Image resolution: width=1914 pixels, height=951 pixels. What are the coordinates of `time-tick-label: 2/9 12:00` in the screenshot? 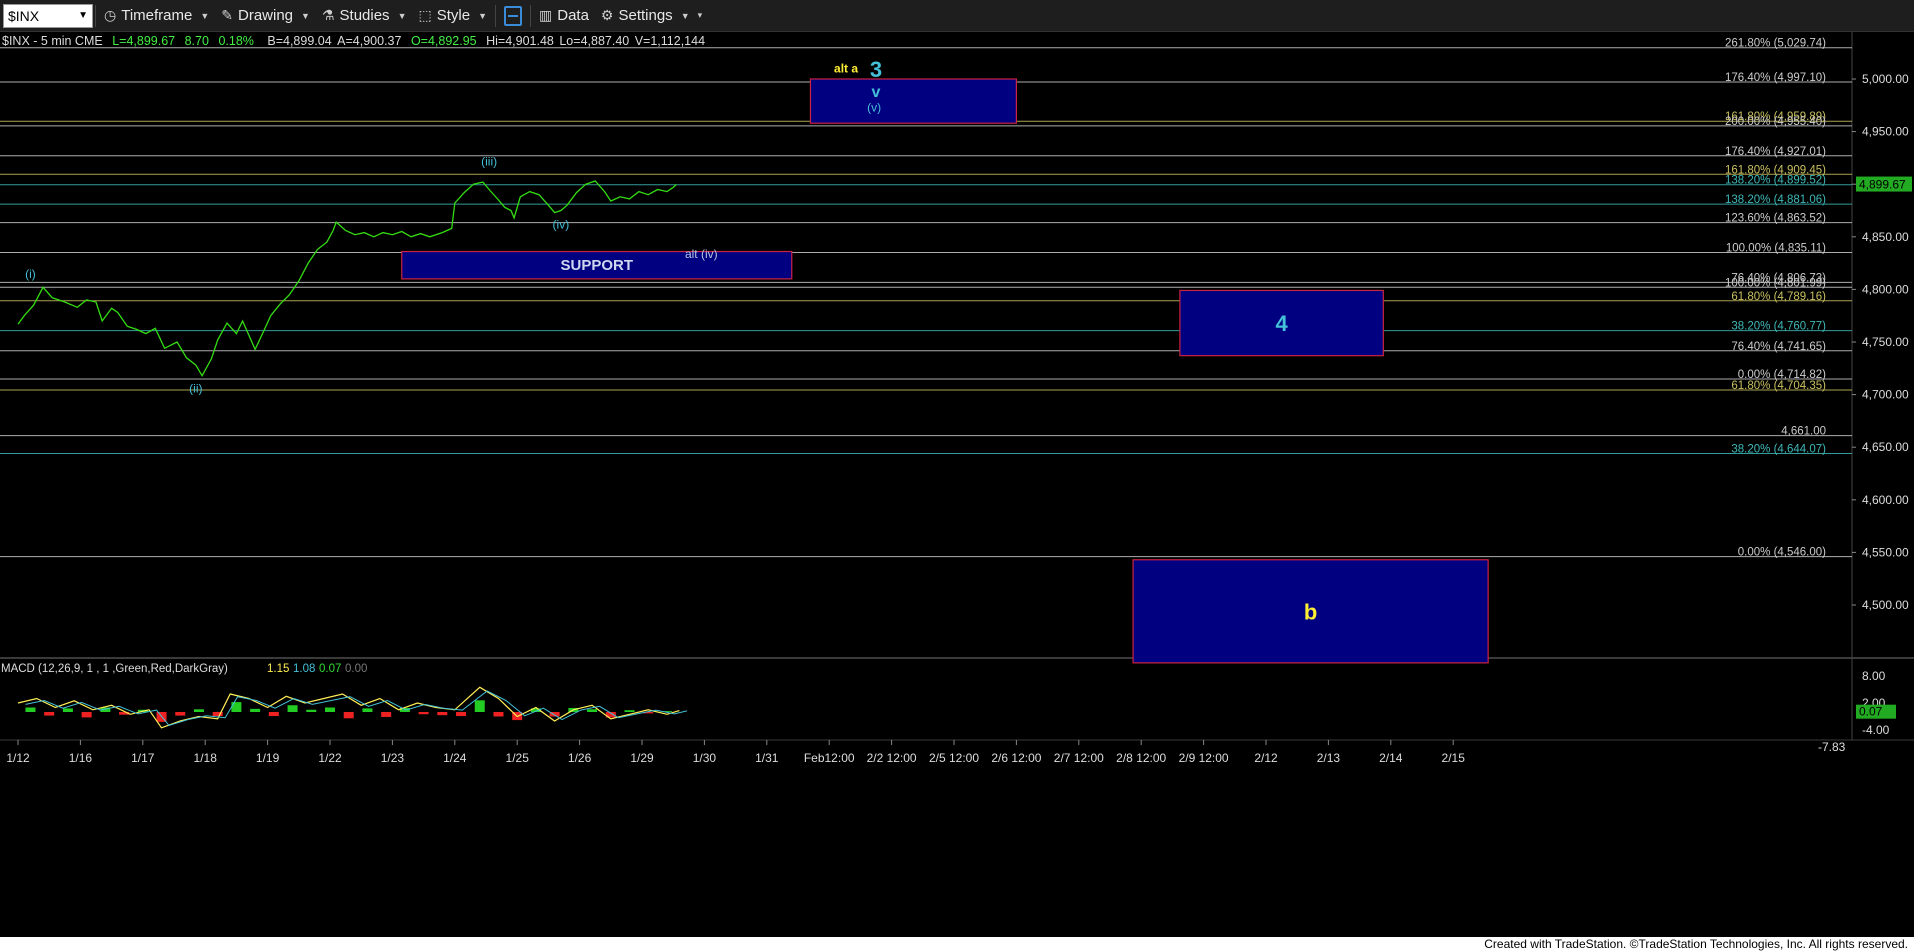 It's located at (1204, 758).